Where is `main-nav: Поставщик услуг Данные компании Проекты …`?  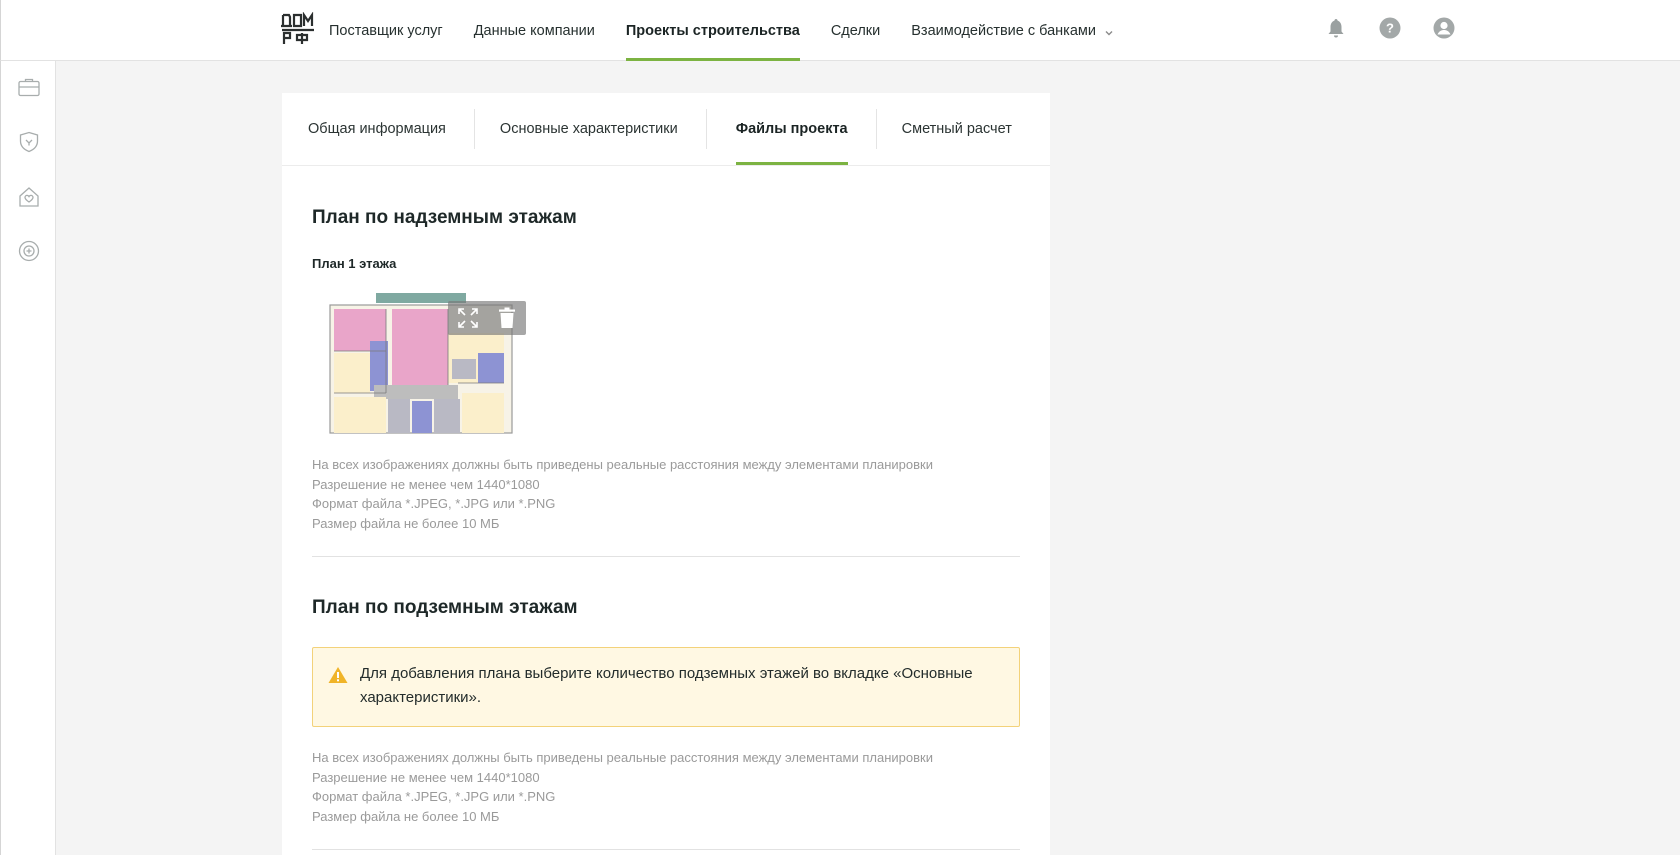 main-nav: Поставщик услуг Данные компании Проекты … is located at coordinates (737, 30).